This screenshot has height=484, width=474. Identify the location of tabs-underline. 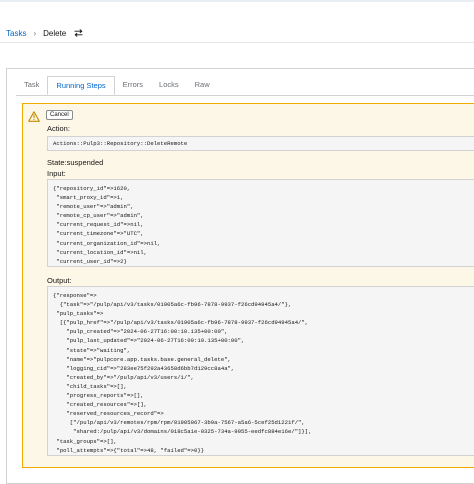
(245, 95).